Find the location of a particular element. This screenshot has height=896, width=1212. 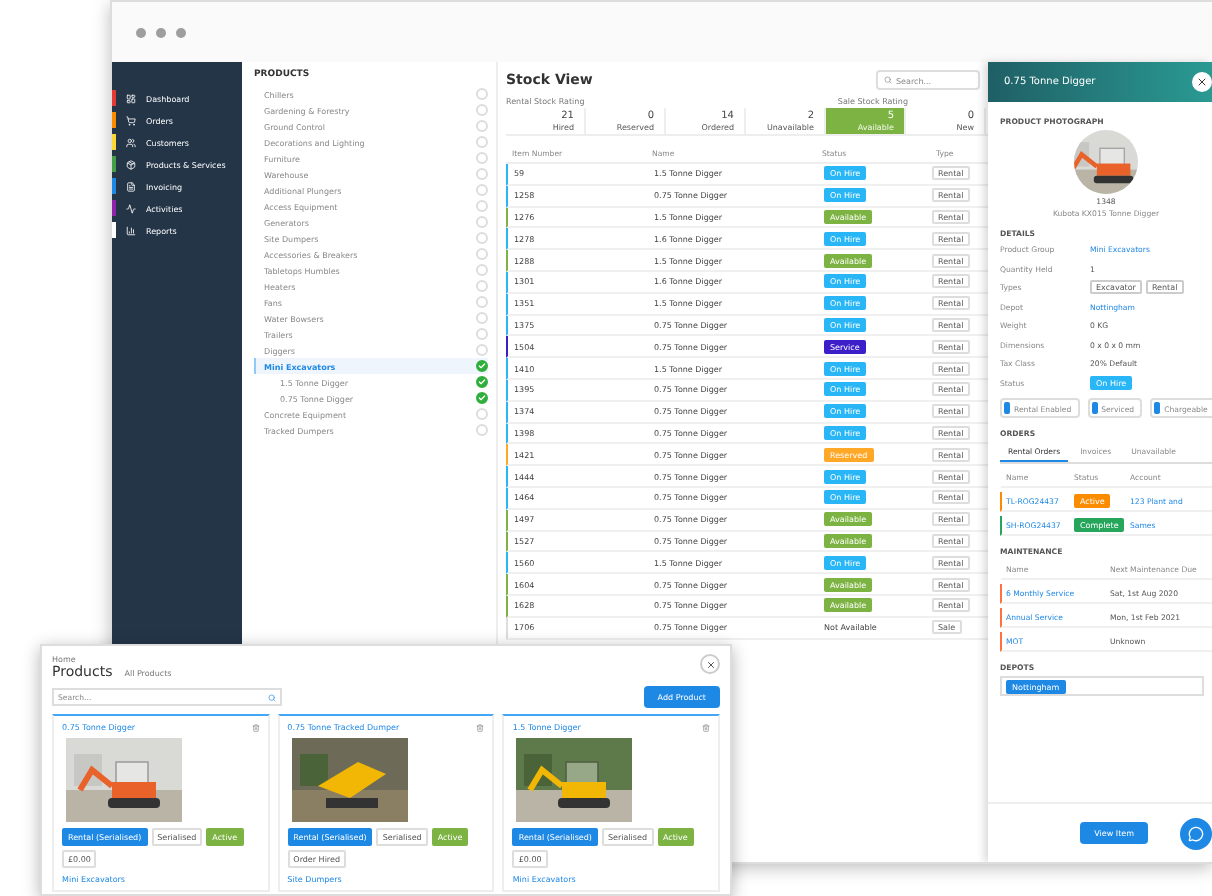

cart-icon is located at coordinates (131, 120).